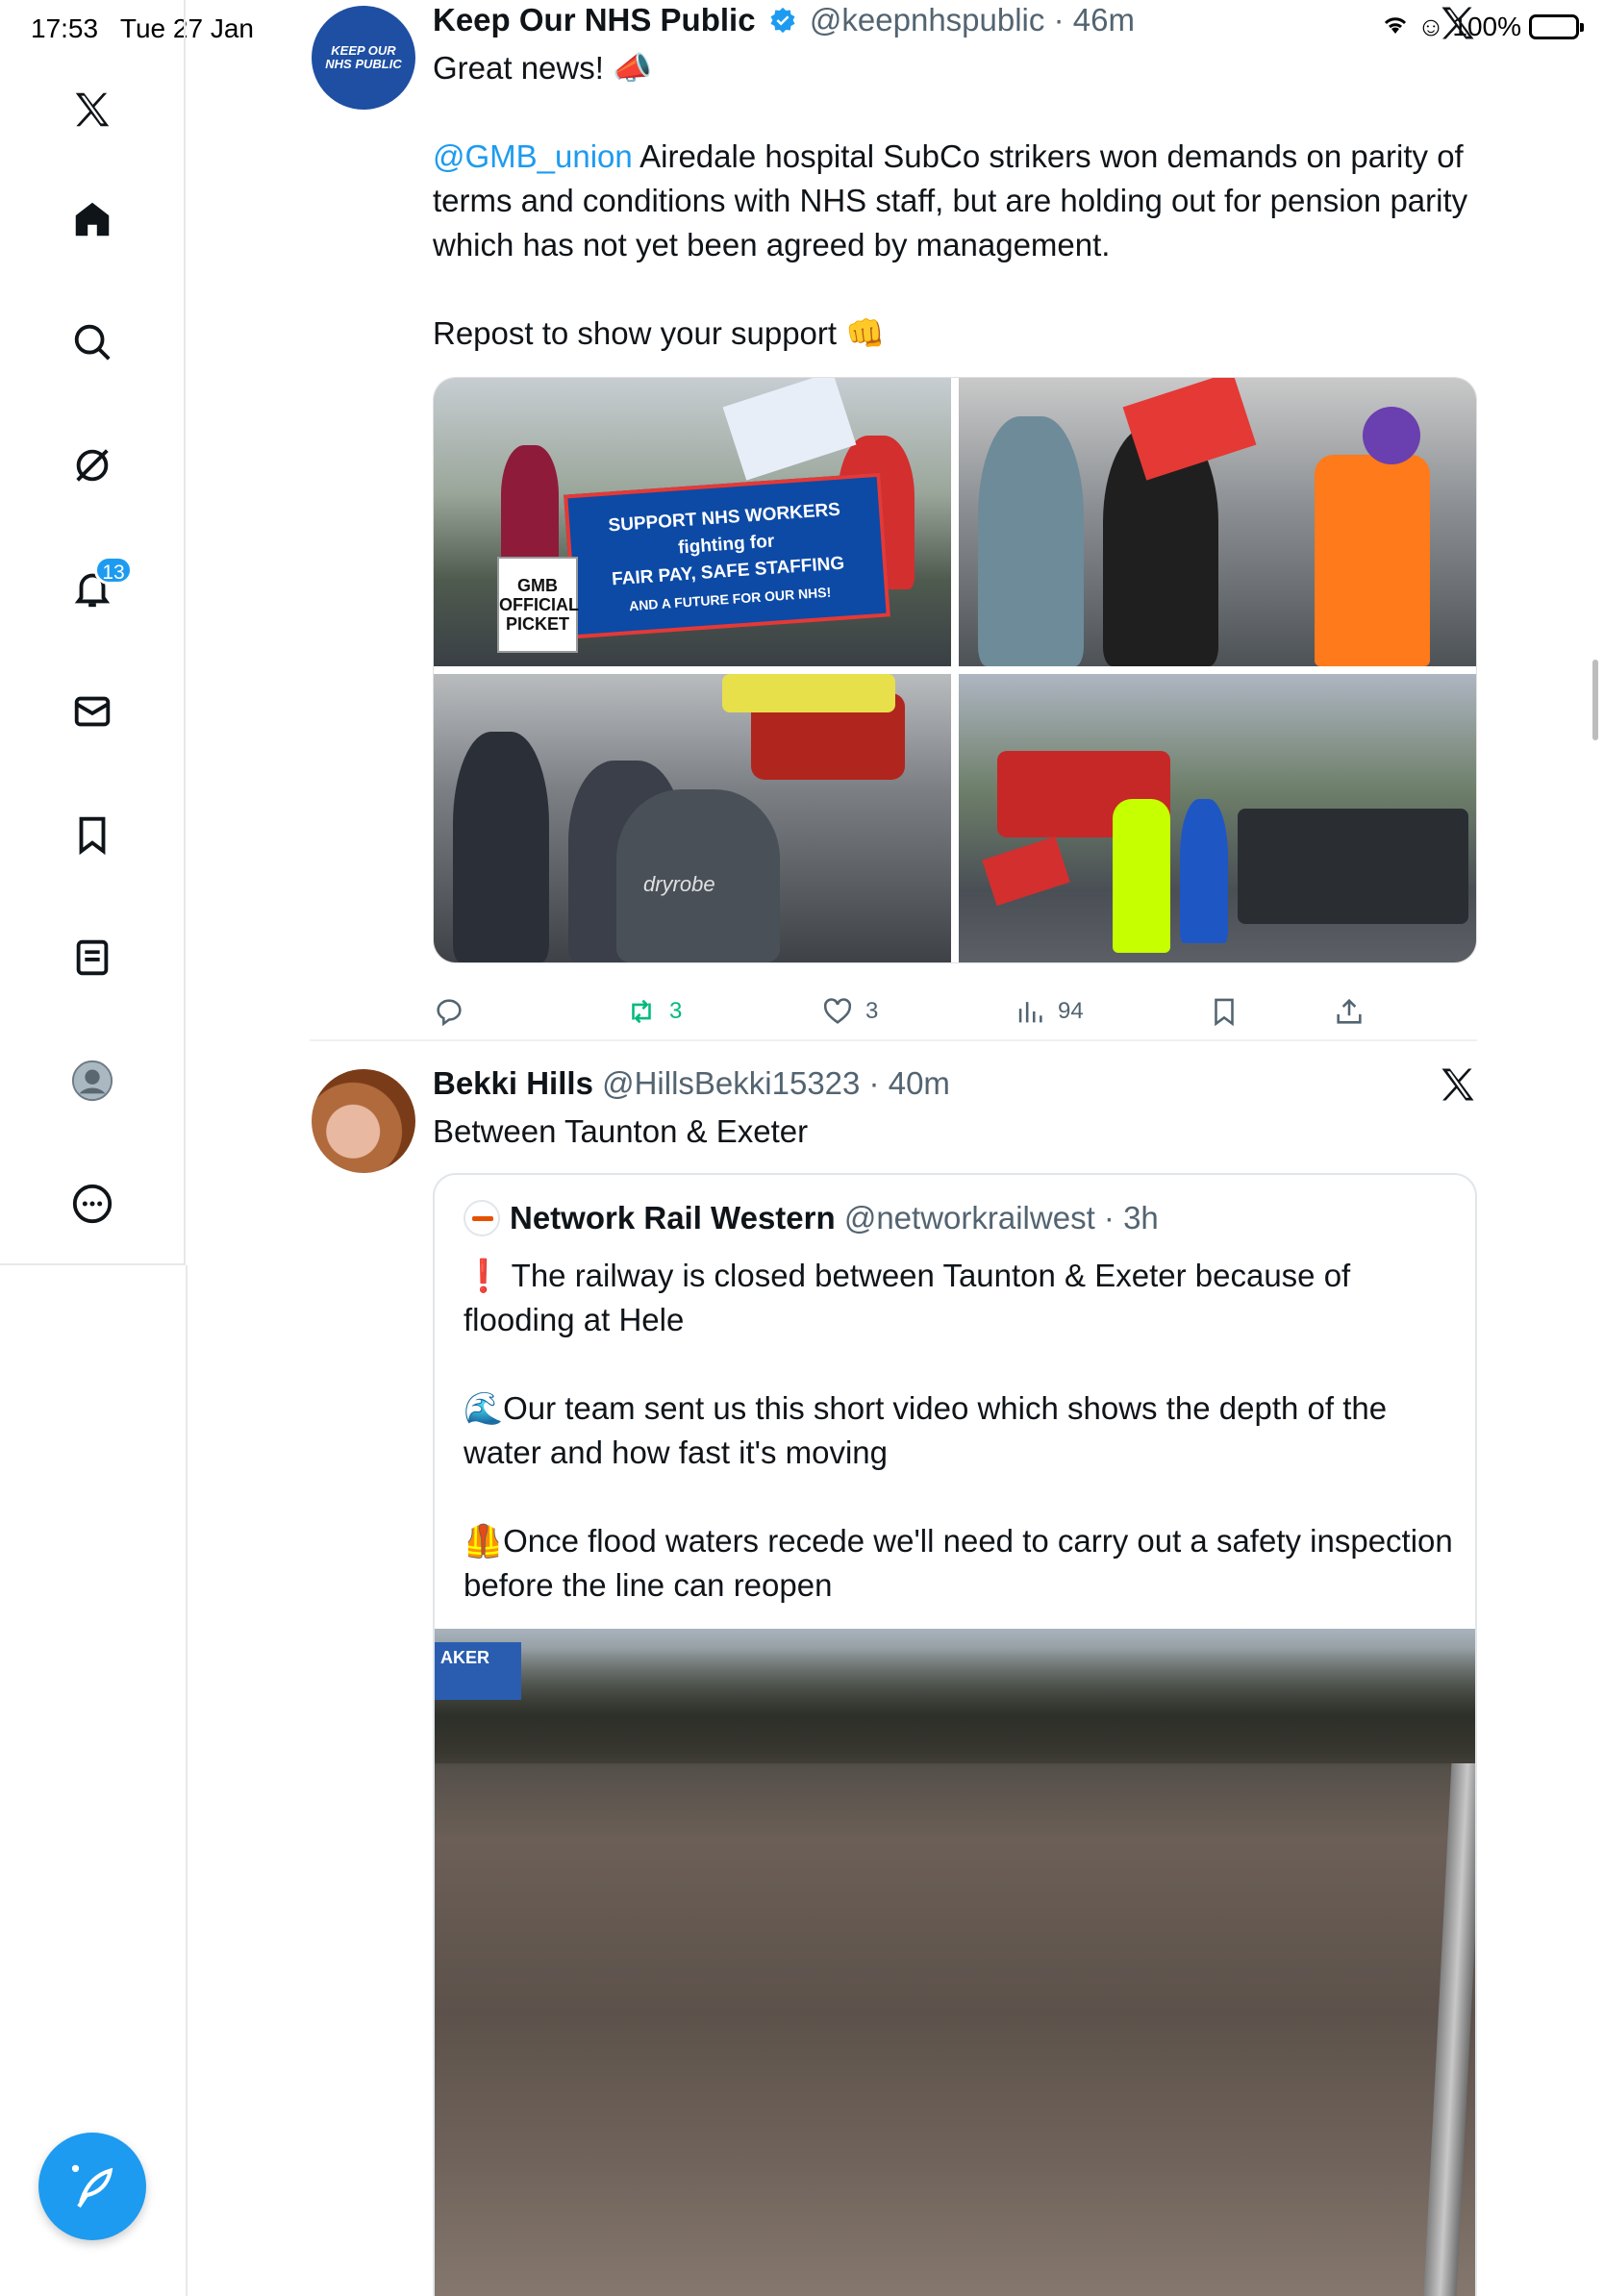 This screenshot has height=2296, width=1604. What do you see at coordinates (1556, 26) in the screenshot?
I see `battery-icon` at bounding box center [1556, 26].